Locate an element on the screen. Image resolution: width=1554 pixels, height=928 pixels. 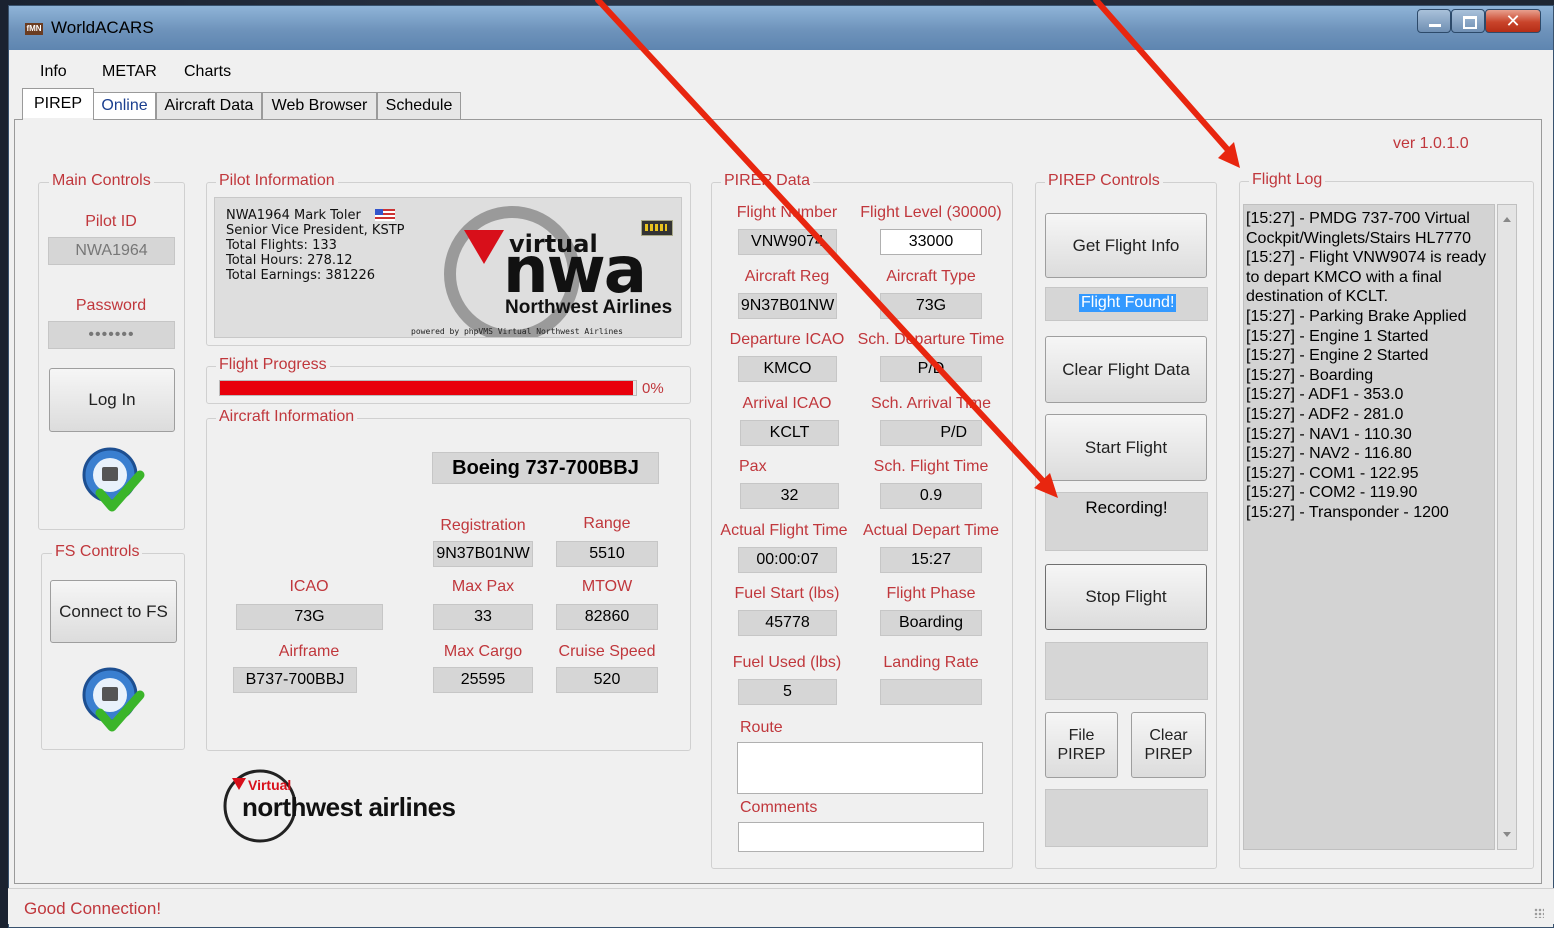
footer-logo: Virtual northwest airlines is located at coordinates (340, 806).